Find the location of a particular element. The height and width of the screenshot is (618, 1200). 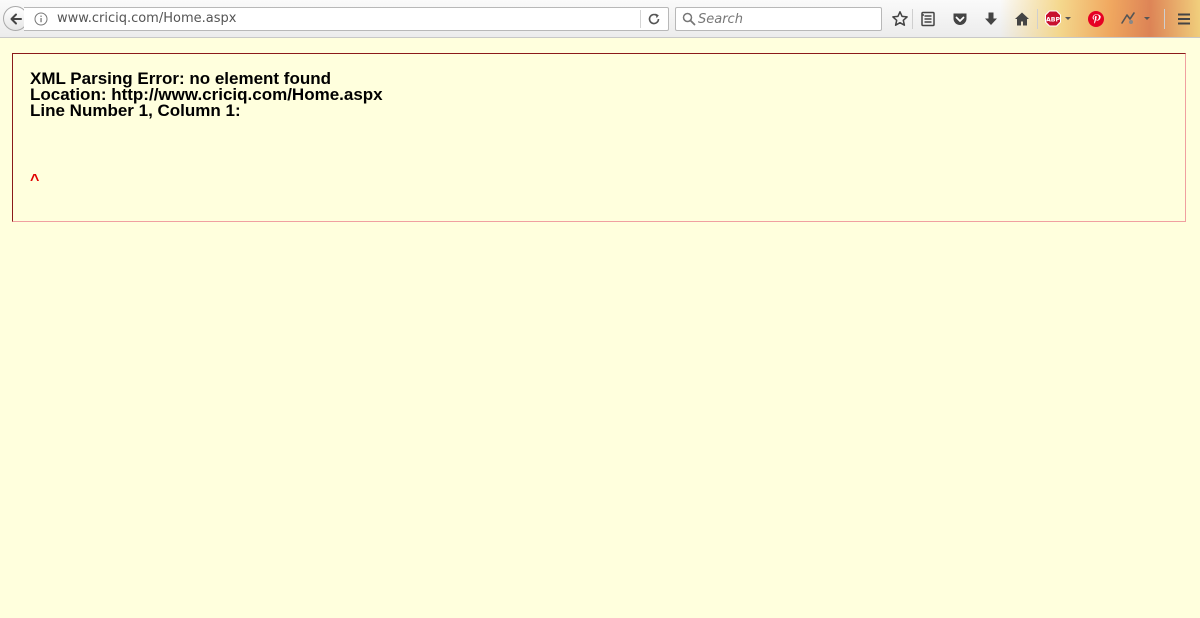

browser-toolbar: www.criciq.com/Home.aspx Search ABP is located at coordinates (600, 19).